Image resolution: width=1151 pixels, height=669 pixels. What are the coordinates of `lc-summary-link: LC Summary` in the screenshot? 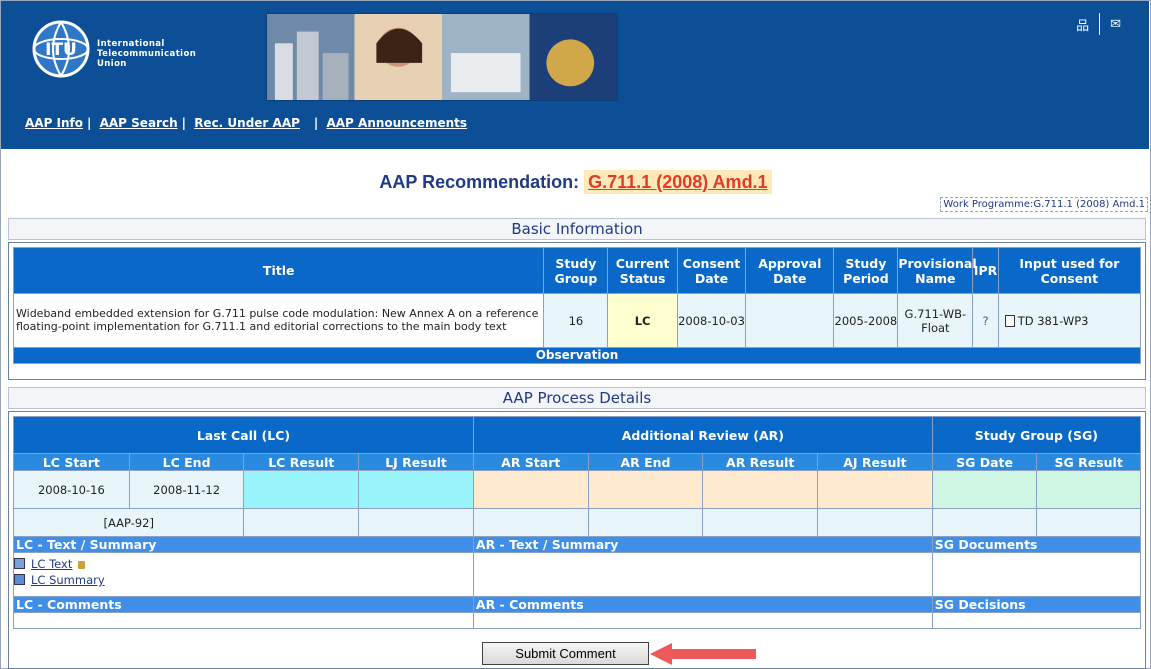 It's located at (68, 580).